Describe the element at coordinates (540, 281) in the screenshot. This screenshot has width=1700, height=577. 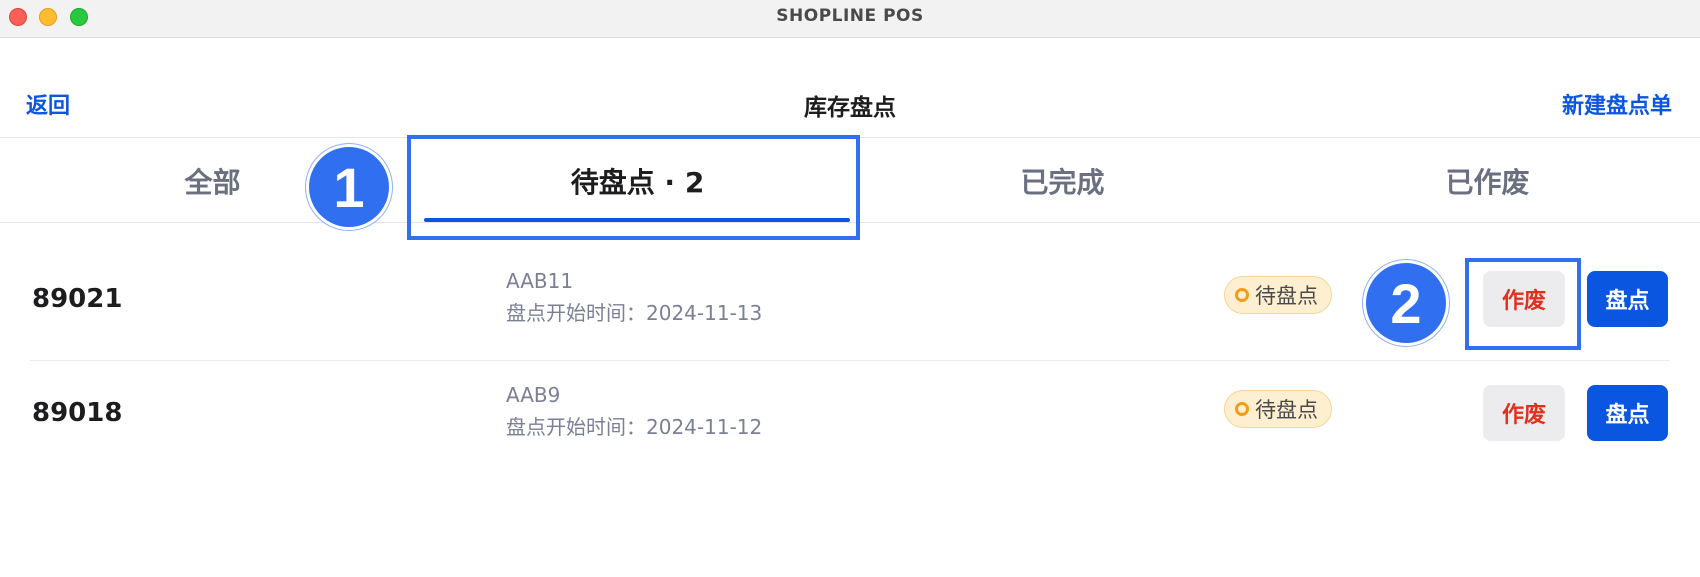
I see `stocktake-code: AAB11` at that location.